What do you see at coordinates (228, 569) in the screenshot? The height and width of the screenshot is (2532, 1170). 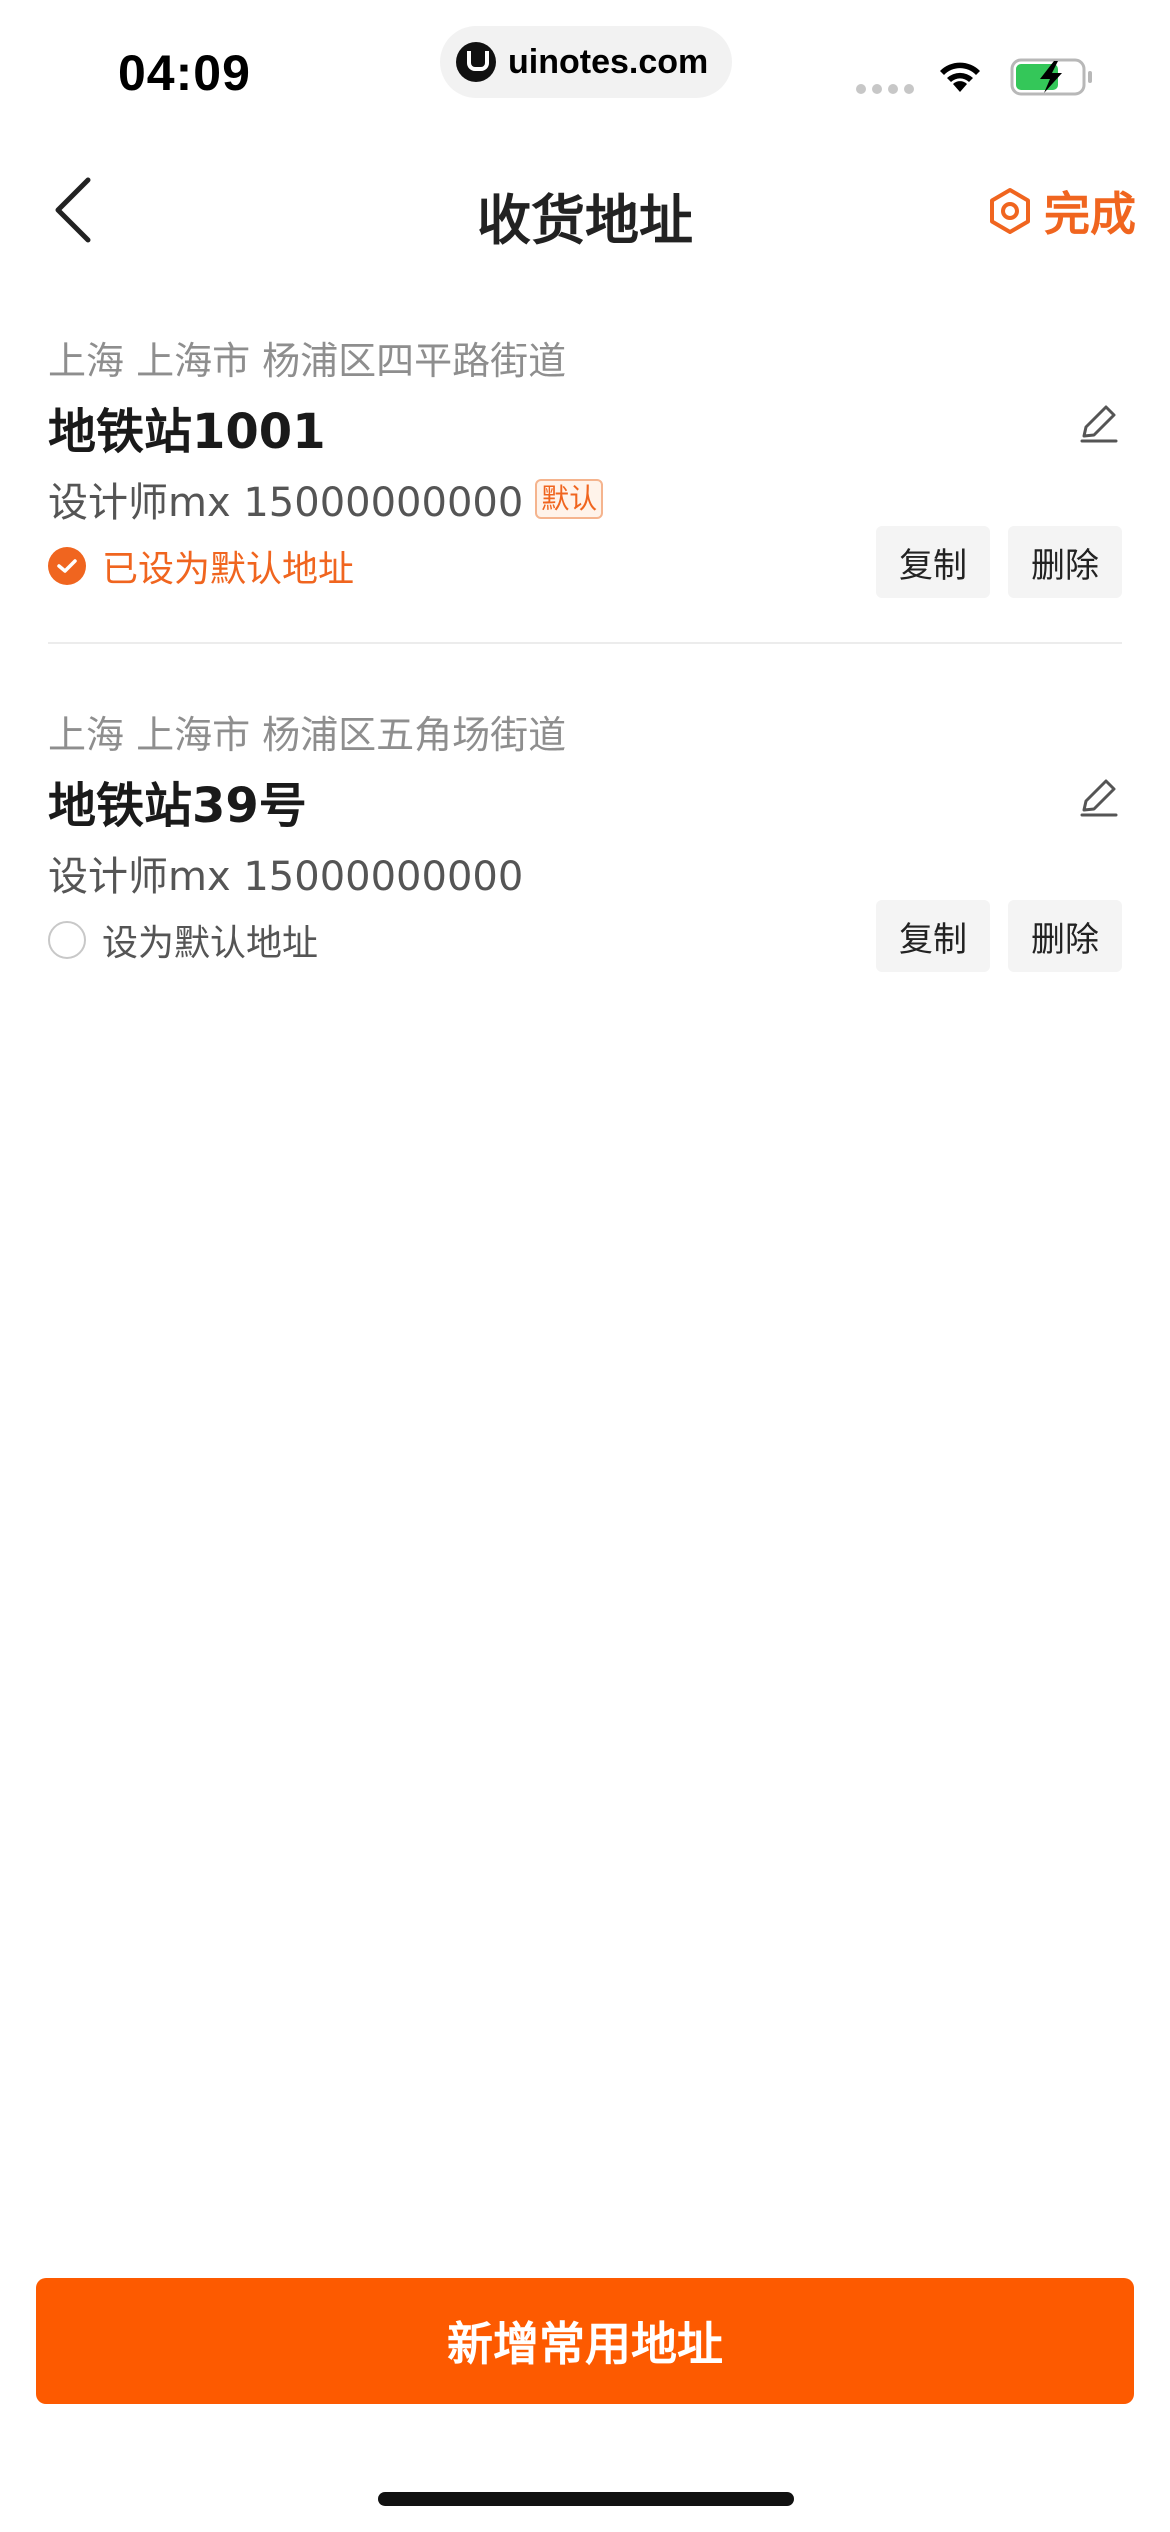 I see `default-label: 已设为默认地址` at bounding box center [228, 569].